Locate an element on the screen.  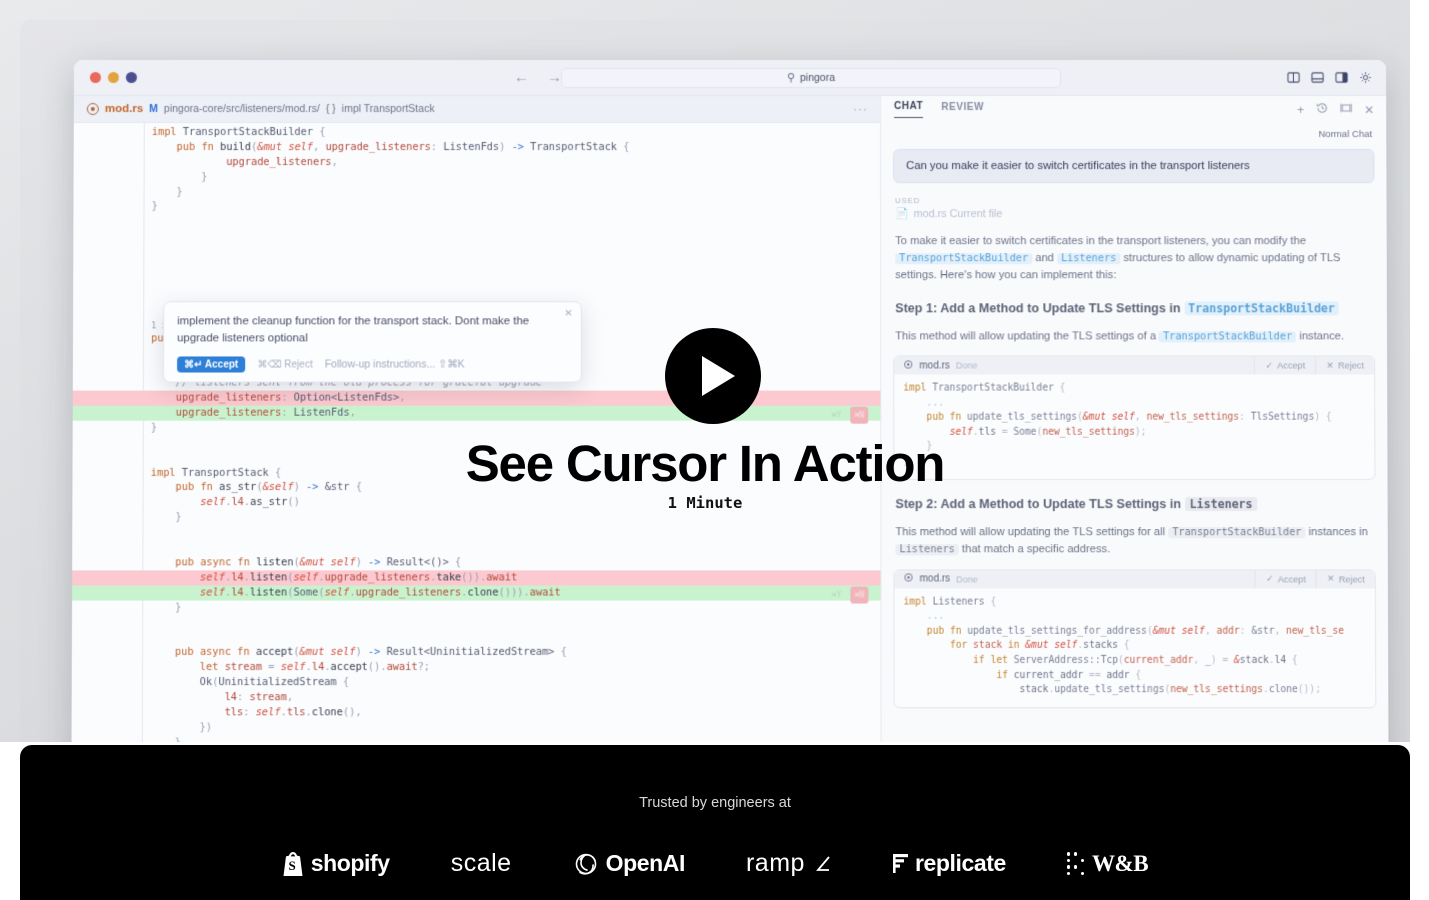
ramp-arrow-icon is located at coordinates (822, 863).